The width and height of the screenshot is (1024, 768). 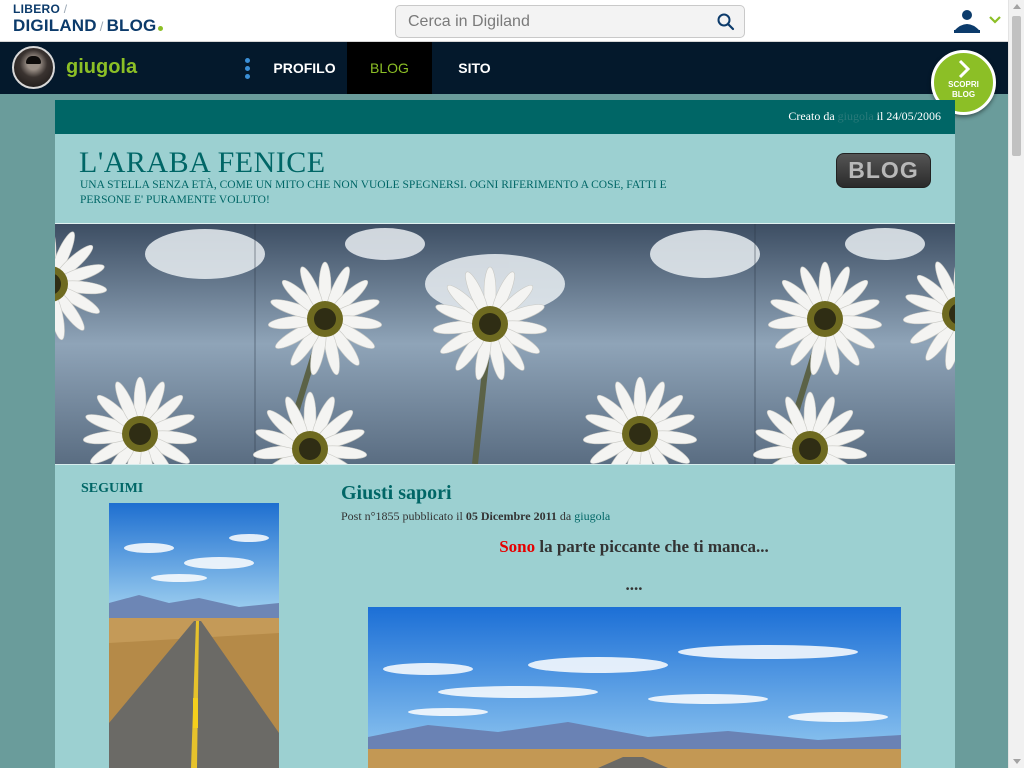 I want to click on page-scrollbar, so click(x=1016, y=384).